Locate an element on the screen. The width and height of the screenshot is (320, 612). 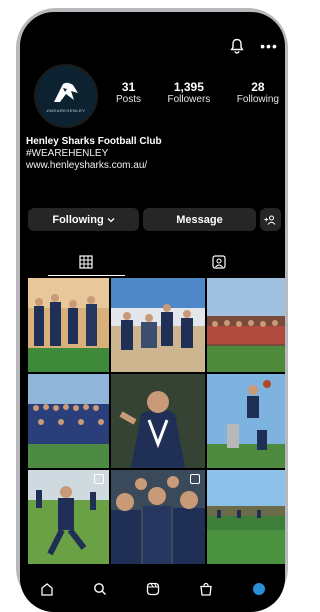
grid-icon is located at coordinates (86, 262).